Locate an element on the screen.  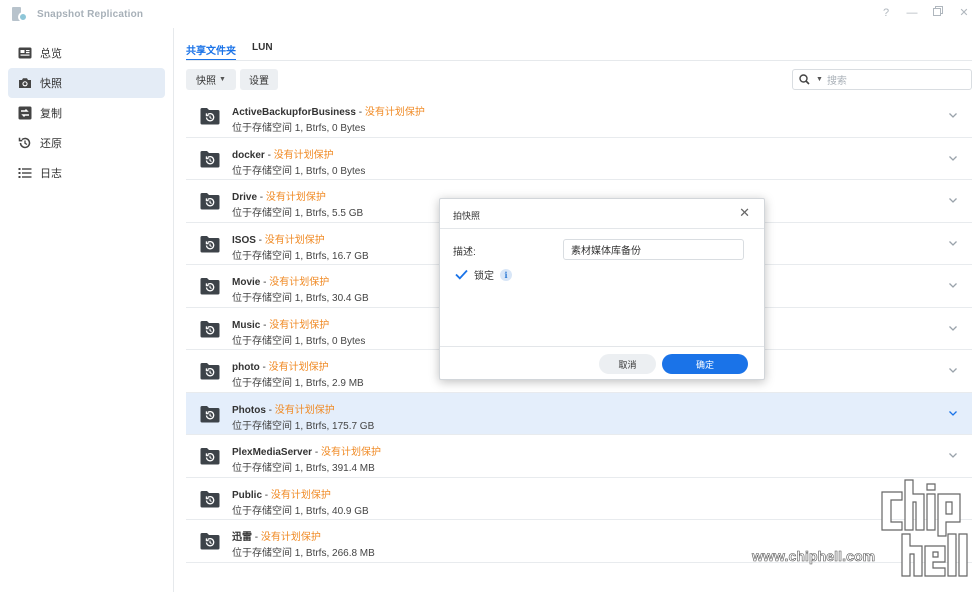
snapshot-button-label: 快照 is located at coordinates (206, 81).